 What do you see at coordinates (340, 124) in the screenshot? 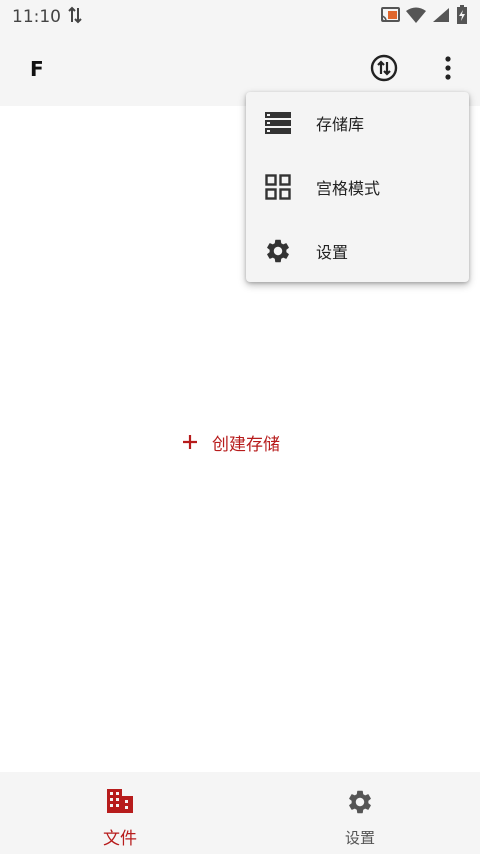
I see `menu-item-label: 存储库` at bounding box center [340, 124].